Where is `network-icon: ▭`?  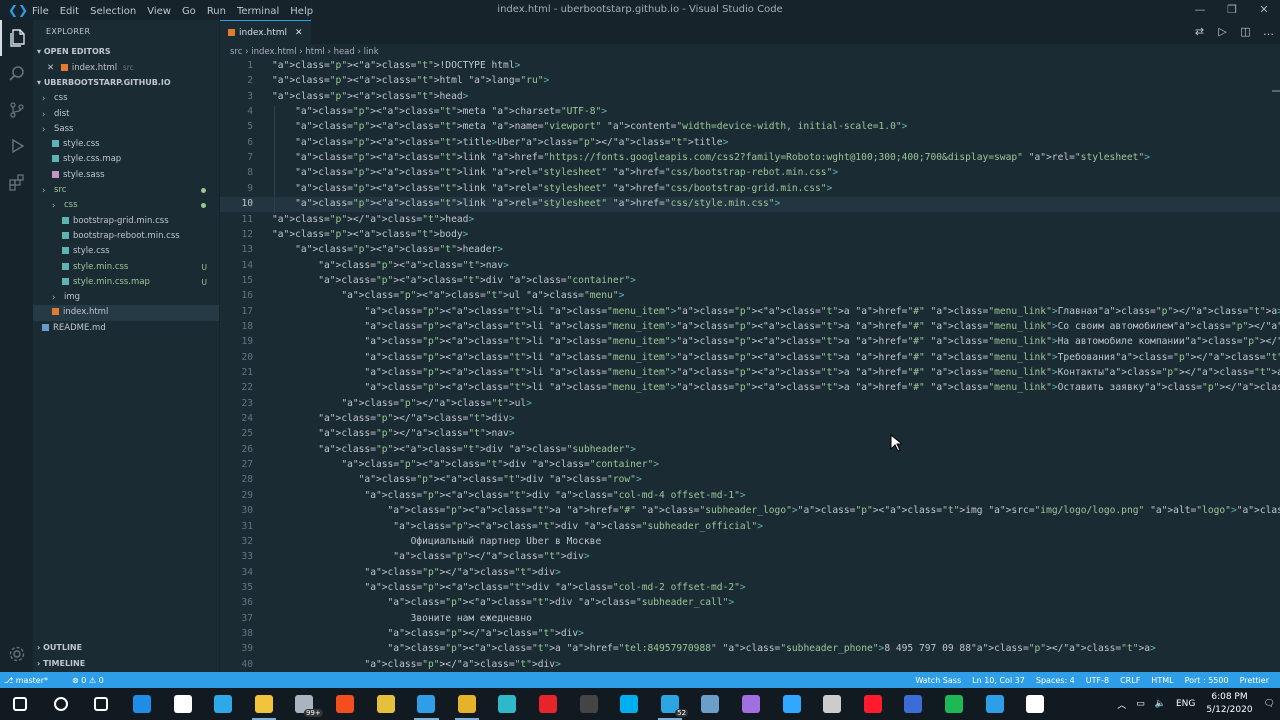 network-icon: ▭ is located at coordinates (1140, 704).